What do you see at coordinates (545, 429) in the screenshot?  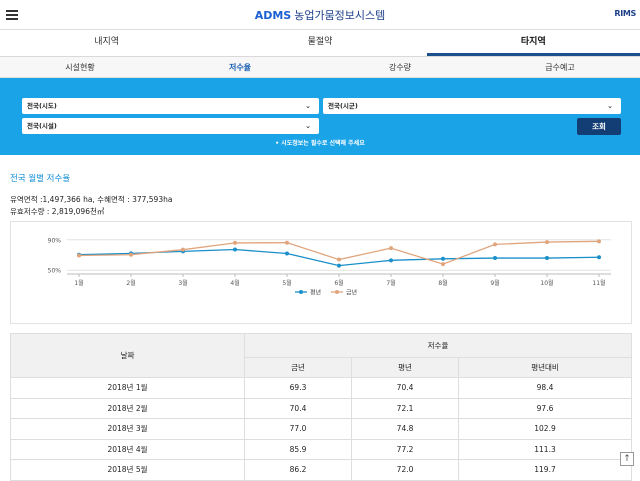 I see `cell-ratio: 102.9` at bounding box center [545, 429].